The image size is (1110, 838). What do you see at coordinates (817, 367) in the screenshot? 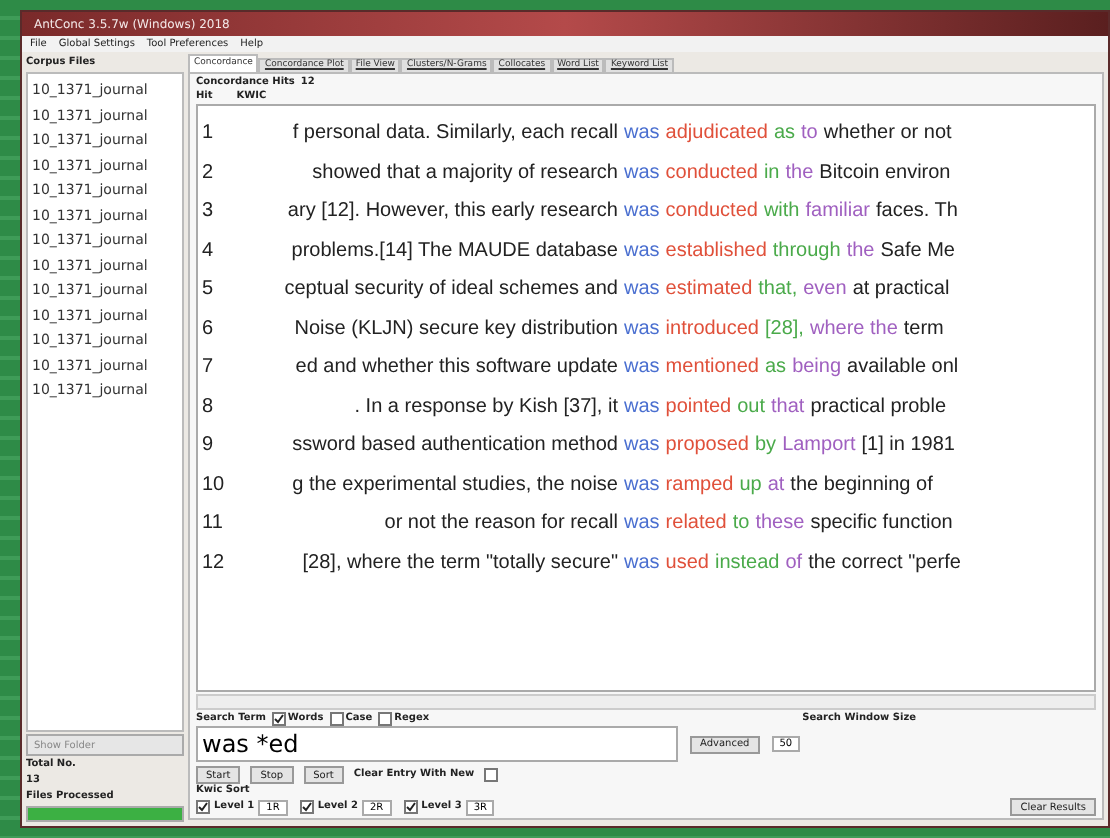
I see `keyword: being` at bounding box center [817, 367].